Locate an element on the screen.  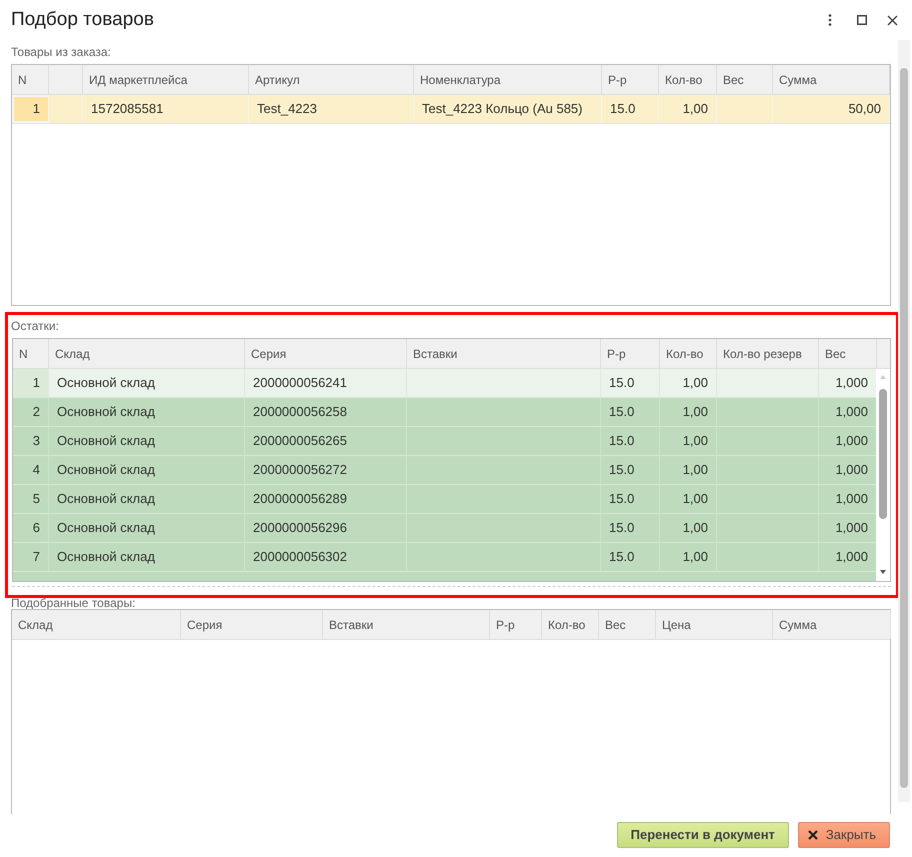
table-cell: Test_4223 Кольцо (Au 585) is located at coordinates (508, 109).